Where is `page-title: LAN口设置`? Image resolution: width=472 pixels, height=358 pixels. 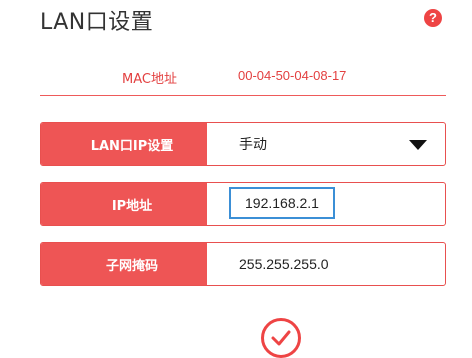 page-title: LAN口设置 is located at coordinates (97, 22).